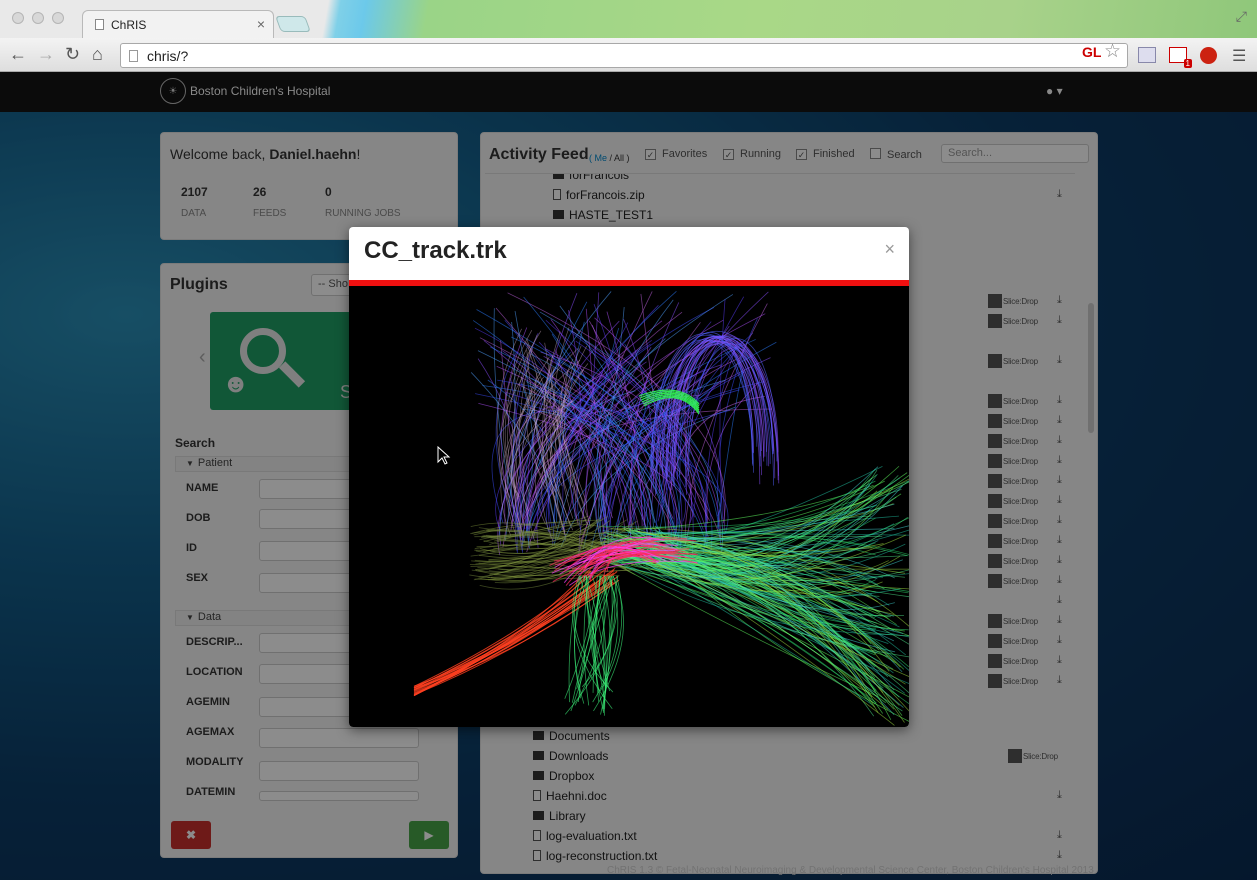 The width and height of the screenshot is (1257, 880). I want to click on fullscreen-icon: ⤢, so click(1241, 16).